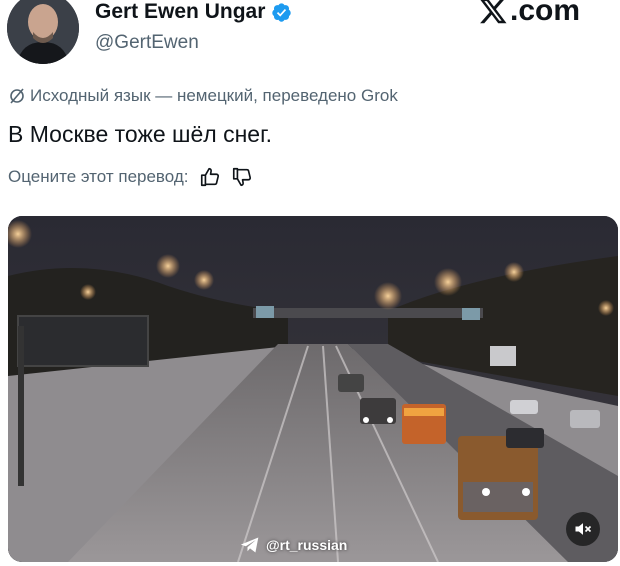 This screenshot has width=620, height=566. What do you see at coordinates (140, 134) in the screenshot?
I see `tweet-text: В Москве тоже шёл снег.` at bounding box center [140, 134].